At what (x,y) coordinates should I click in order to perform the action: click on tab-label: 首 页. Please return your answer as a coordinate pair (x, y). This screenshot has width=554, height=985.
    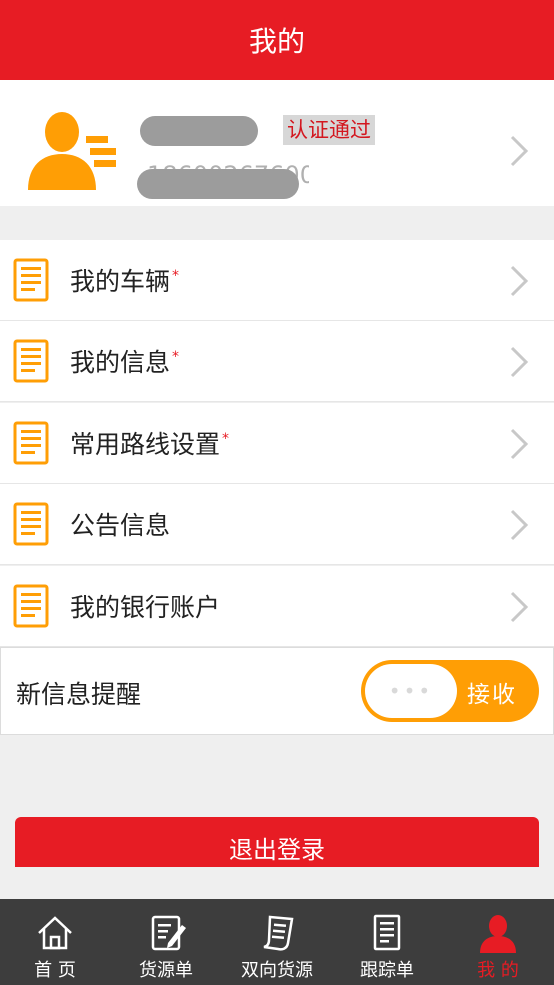
    Looking at the image, I should click on (55, 970).